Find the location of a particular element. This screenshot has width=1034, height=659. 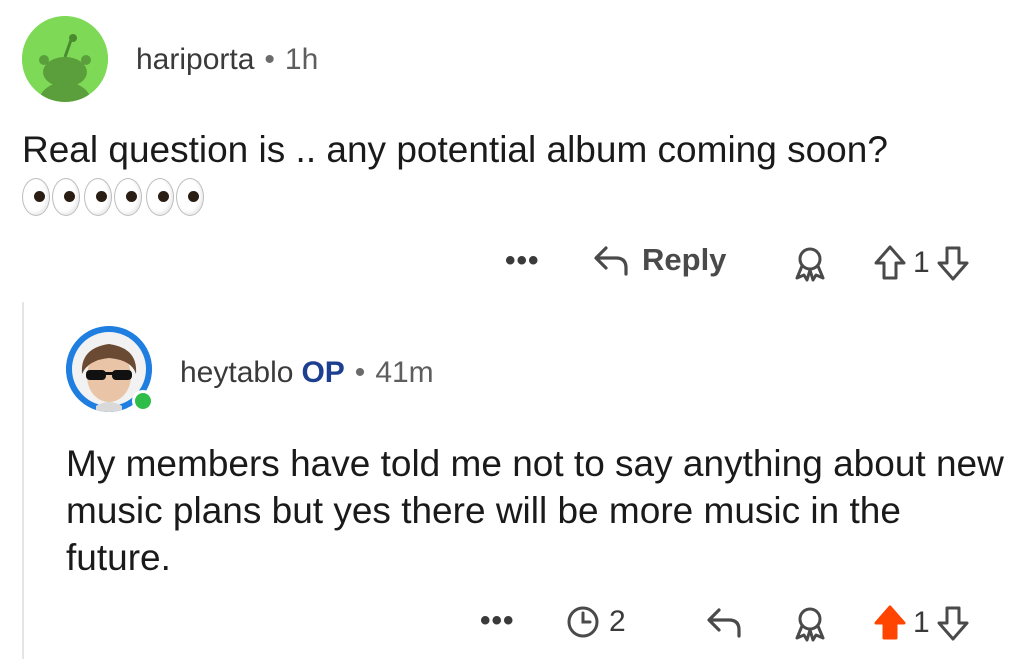

reply-button is located at coordinates (725, 622).